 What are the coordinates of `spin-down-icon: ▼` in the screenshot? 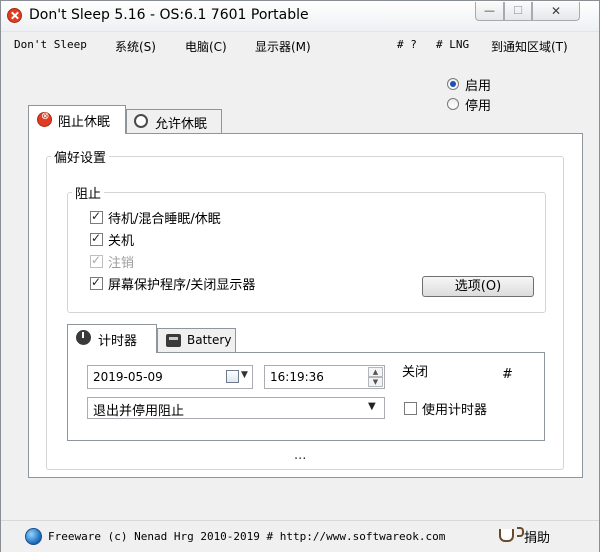 It's located at (375, 382).